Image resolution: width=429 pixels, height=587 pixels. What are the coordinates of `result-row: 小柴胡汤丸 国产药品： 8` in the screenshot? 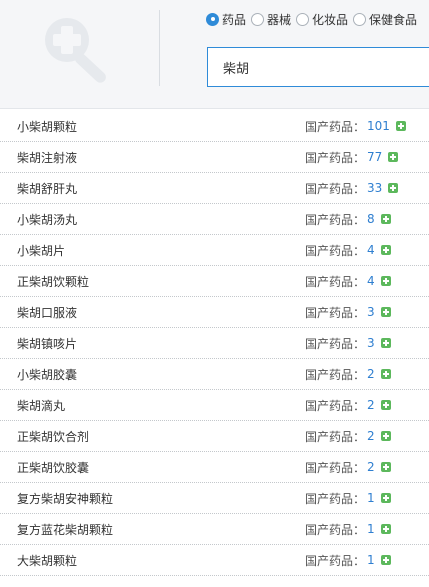 It's located at (214, 219).